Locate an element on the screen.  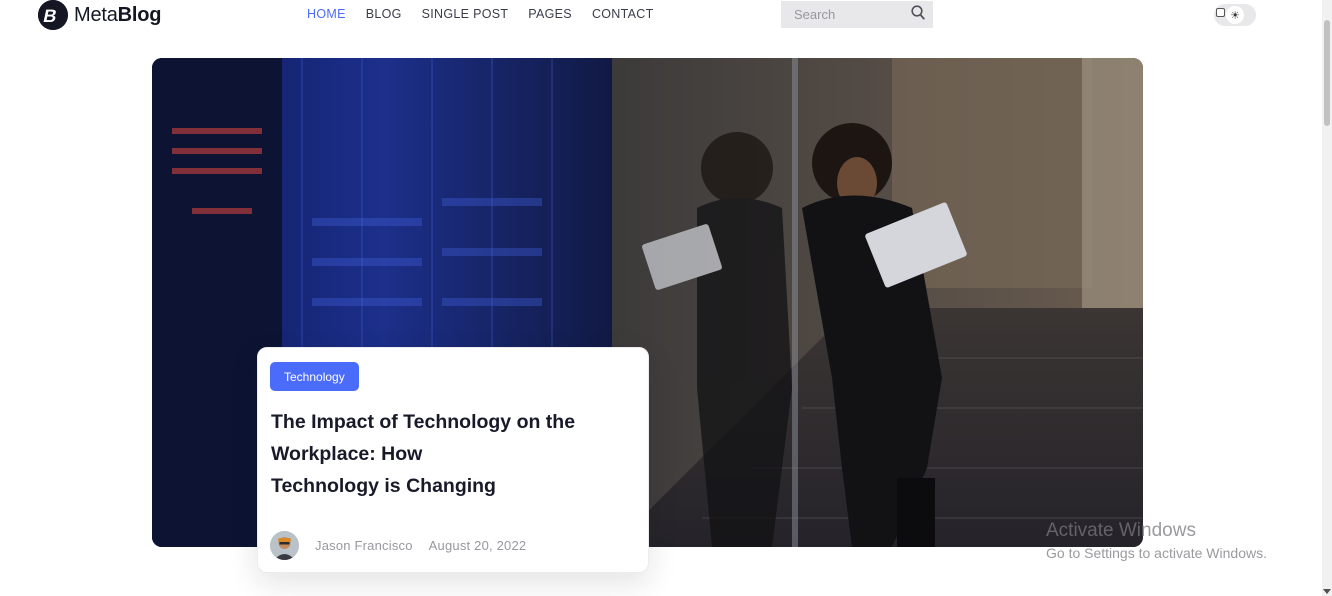
watermark-title: Activate Windows is located at coordinates (1121, 530).